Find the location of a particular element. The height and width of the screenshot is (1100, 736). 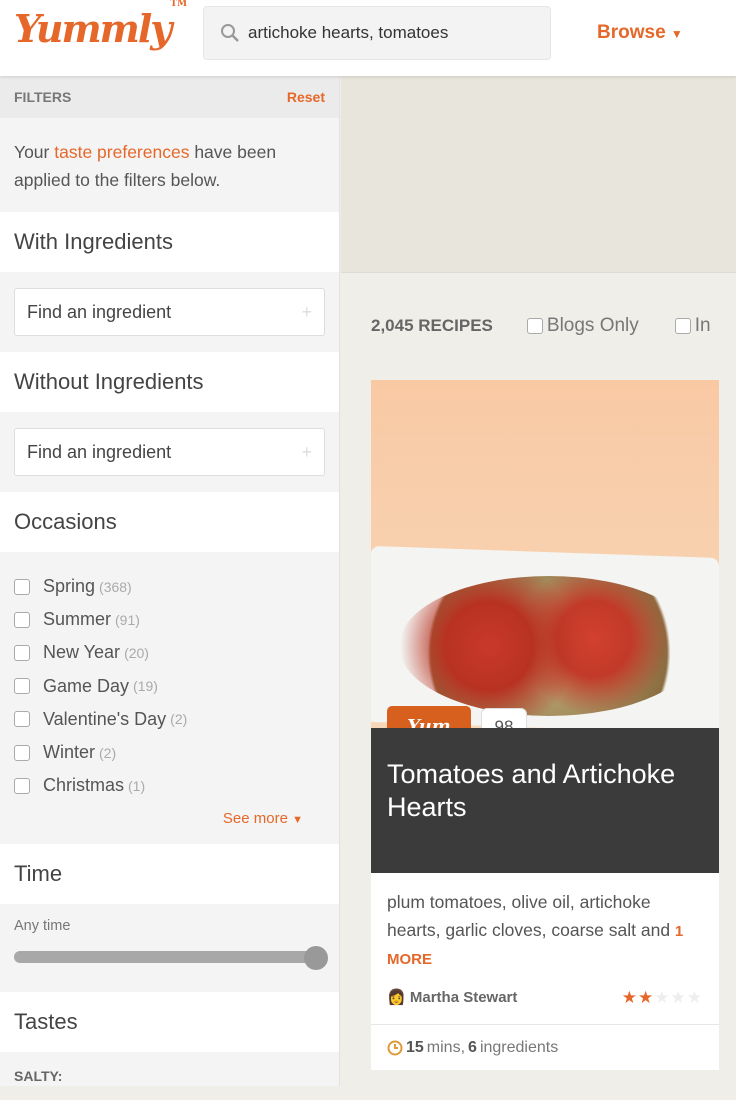

label: Spring is located at coordinates (69, 586).